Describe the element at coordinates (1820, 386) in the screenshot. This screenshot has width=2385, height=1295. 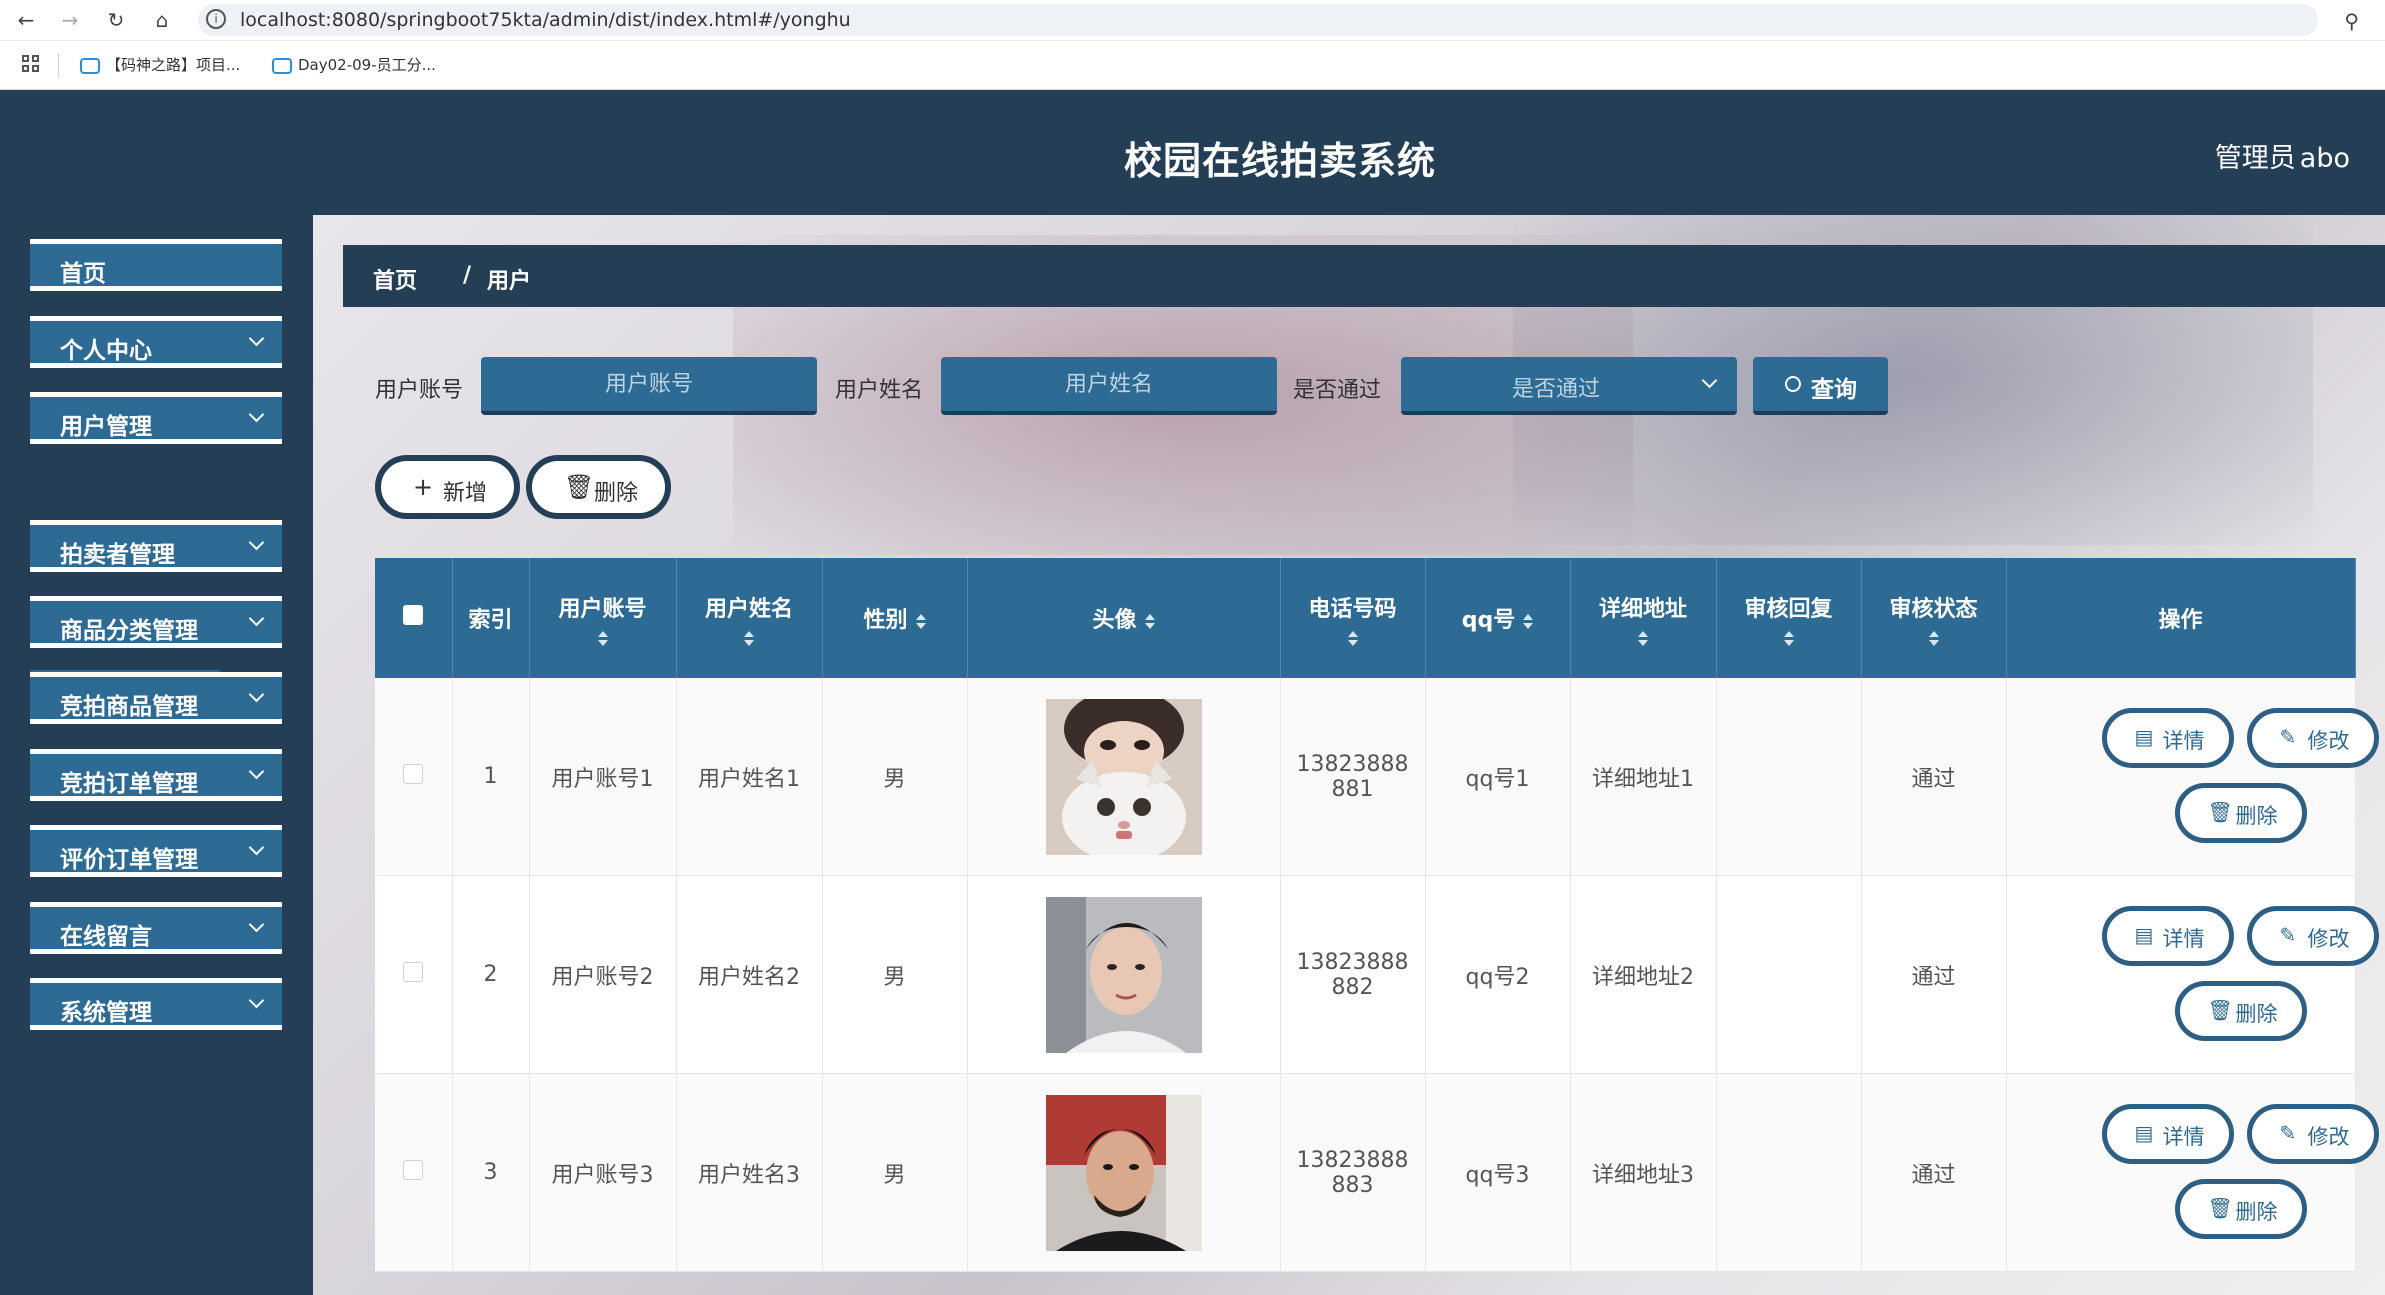
I see `query-button: 查询` at that location.